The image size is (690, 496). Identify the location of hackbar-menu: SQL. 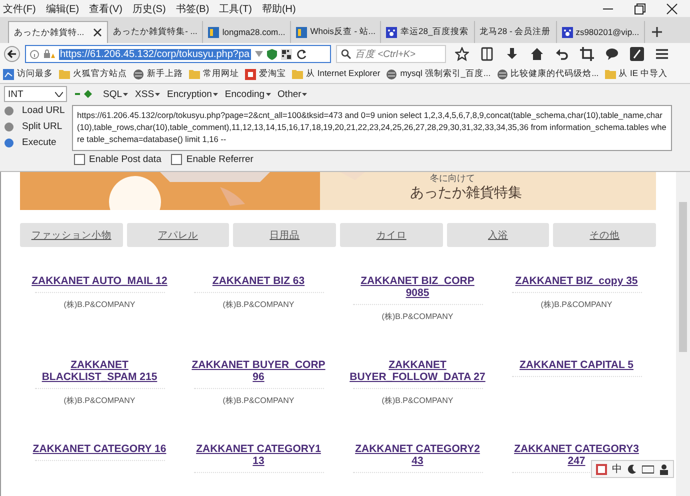
(115, 94).